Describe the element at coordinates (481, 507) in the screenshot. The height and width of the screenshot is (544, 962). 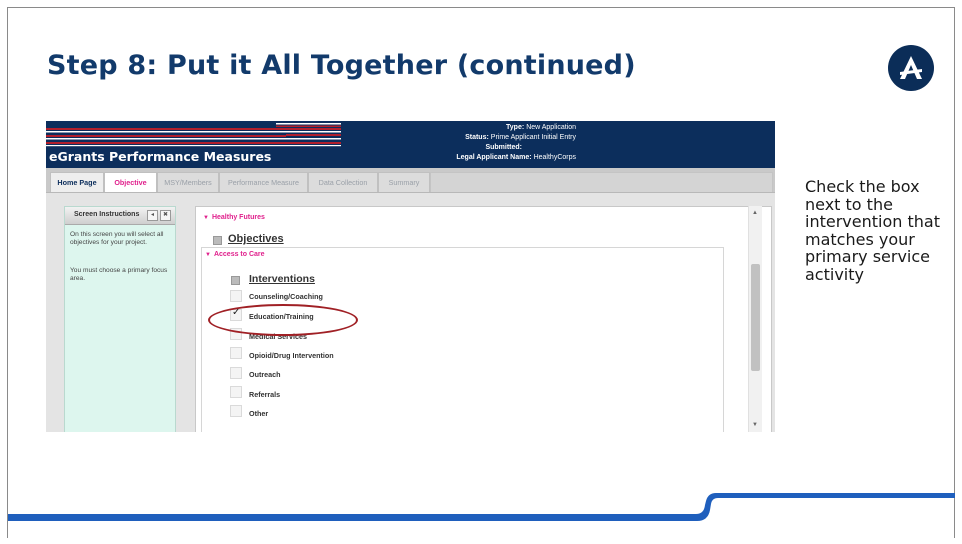
I see `bottom-band` at that location.